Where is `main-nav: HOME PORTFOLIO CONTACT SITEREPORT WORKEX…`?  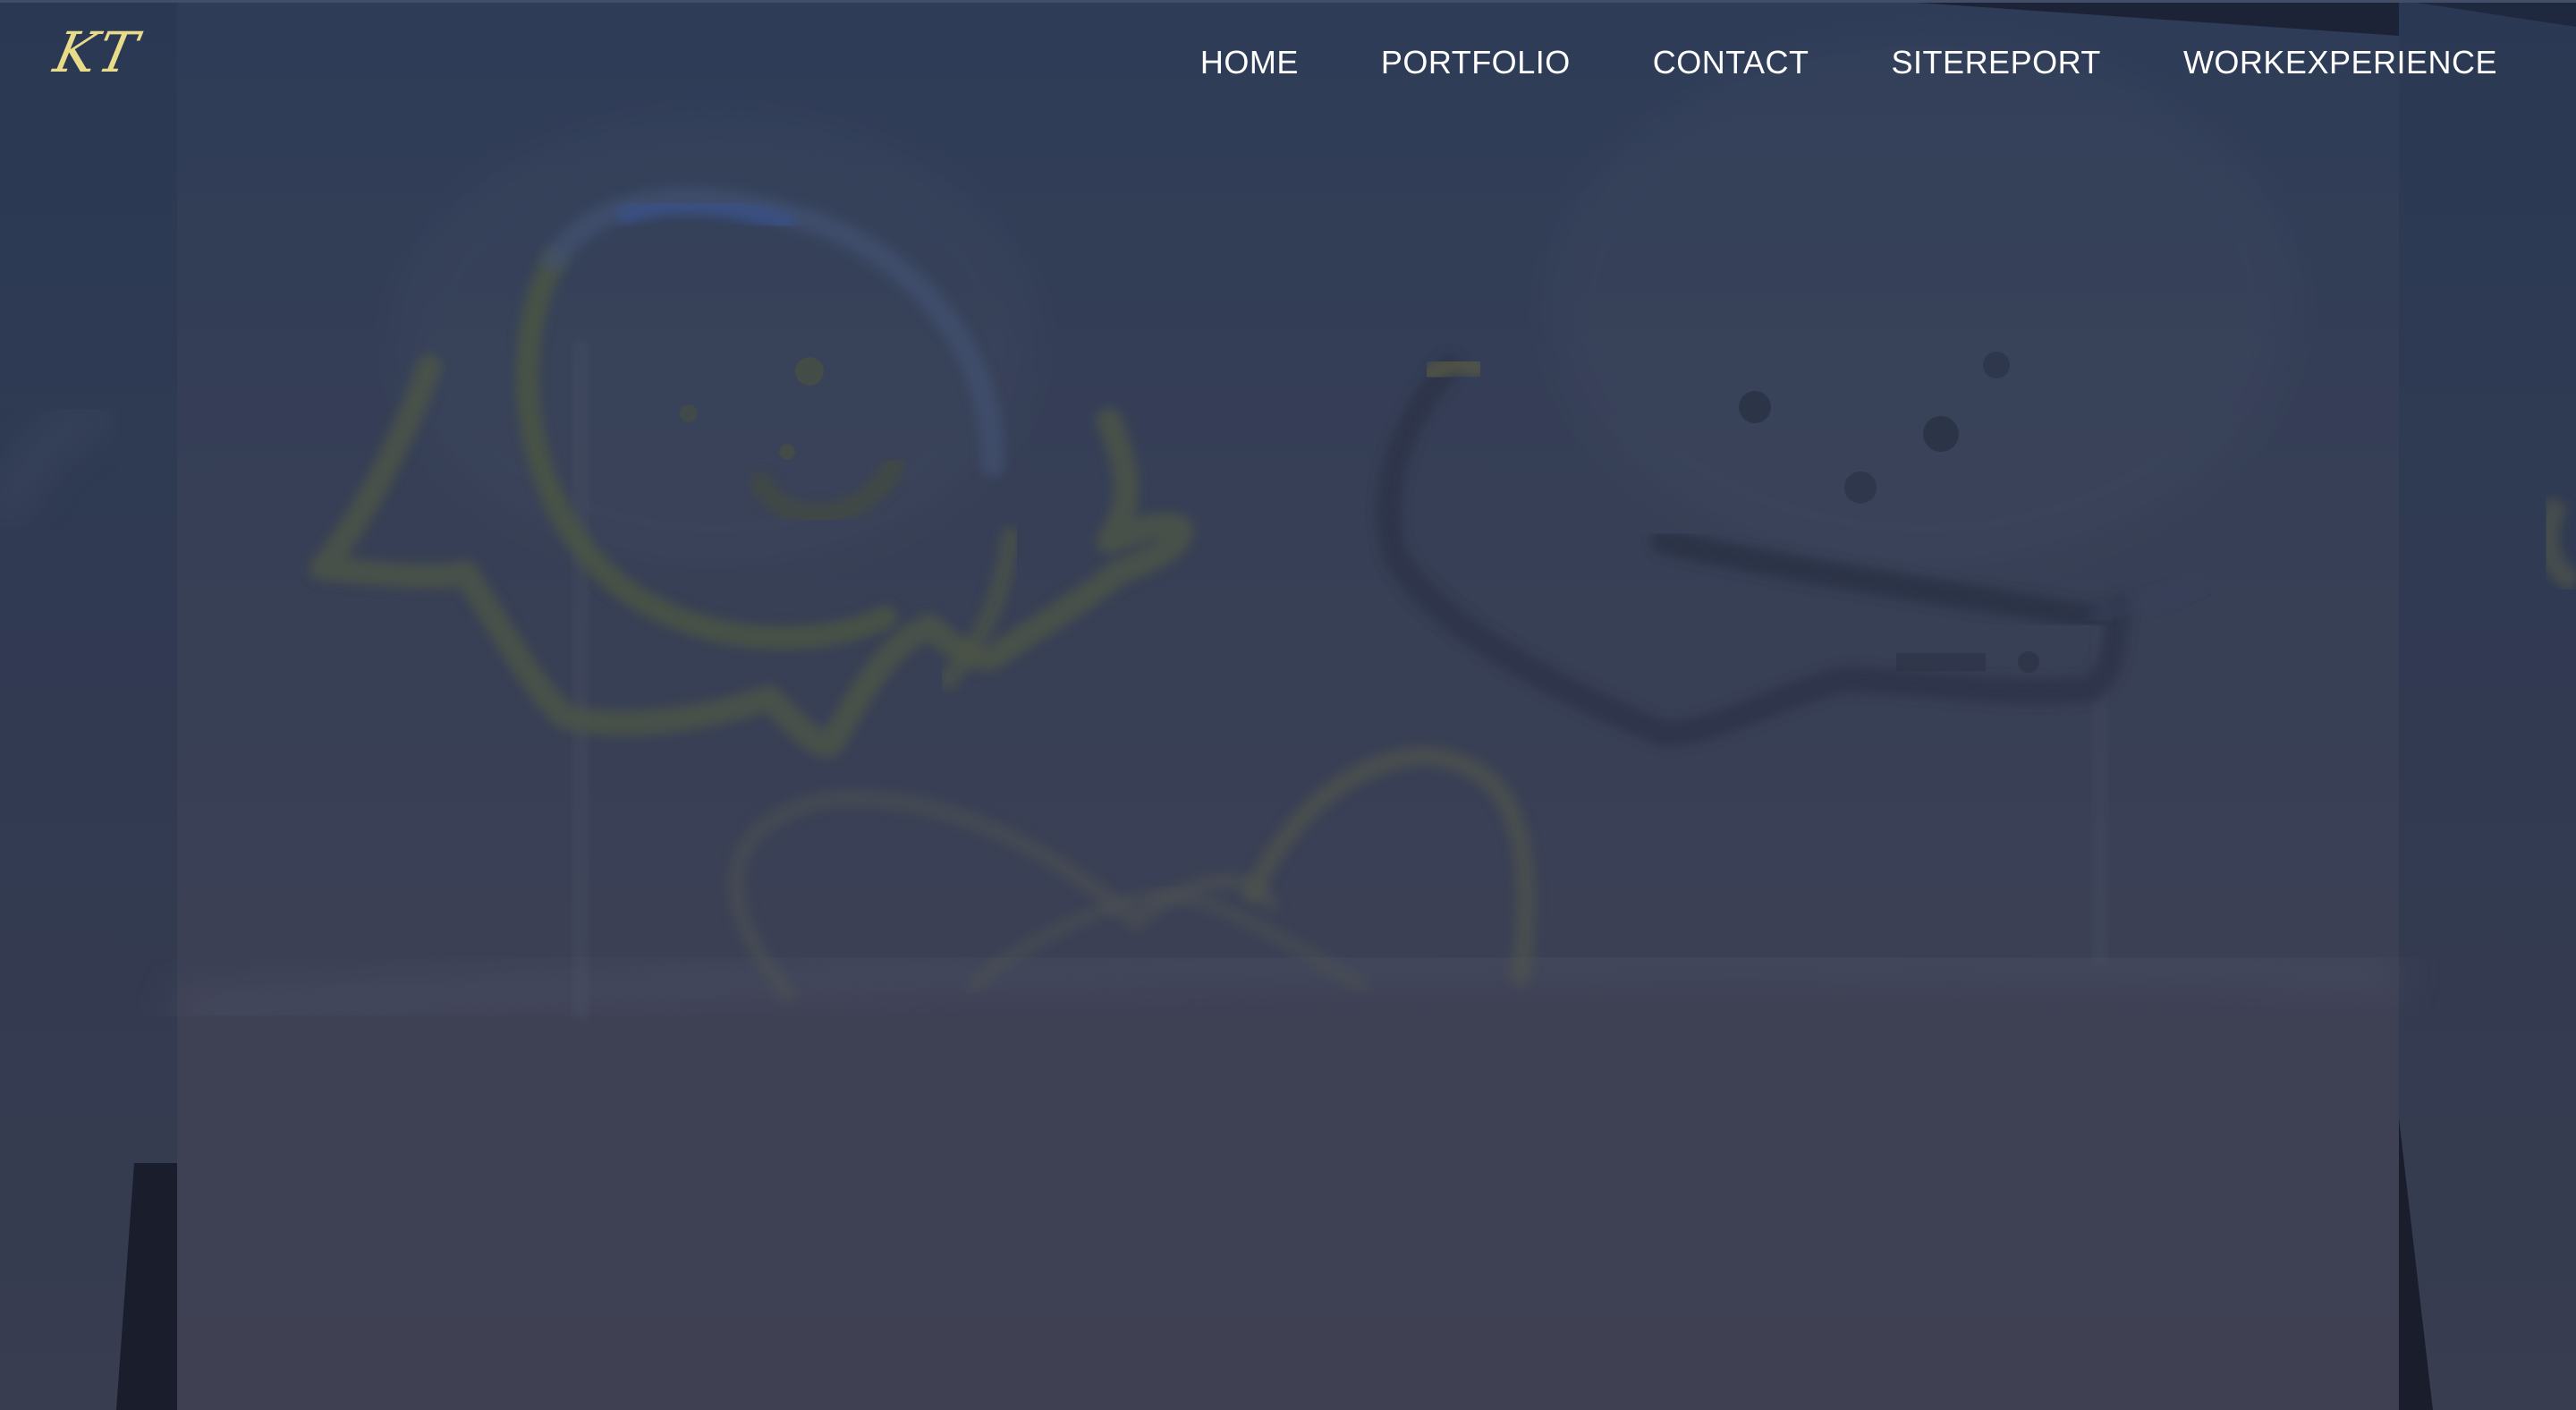 main-nav: HOME PORTFOLIO CONTACT SITEREPORT WORKEX… is located at coordinates (1848, 63).